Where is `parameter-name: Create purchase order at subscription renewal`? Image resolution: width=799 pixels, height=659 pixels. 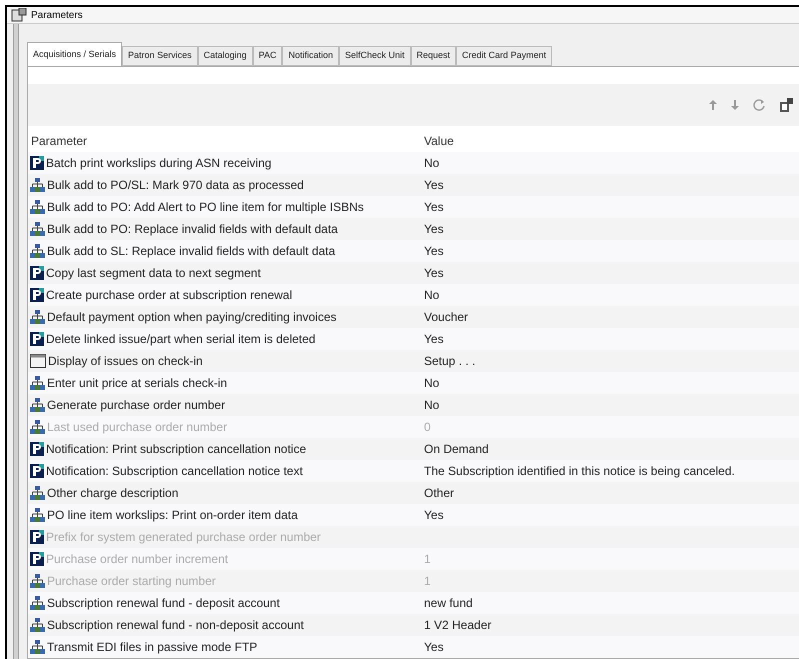
parameter-name: Create purchase order at subscription renewal is located at coordinates (169, 295).